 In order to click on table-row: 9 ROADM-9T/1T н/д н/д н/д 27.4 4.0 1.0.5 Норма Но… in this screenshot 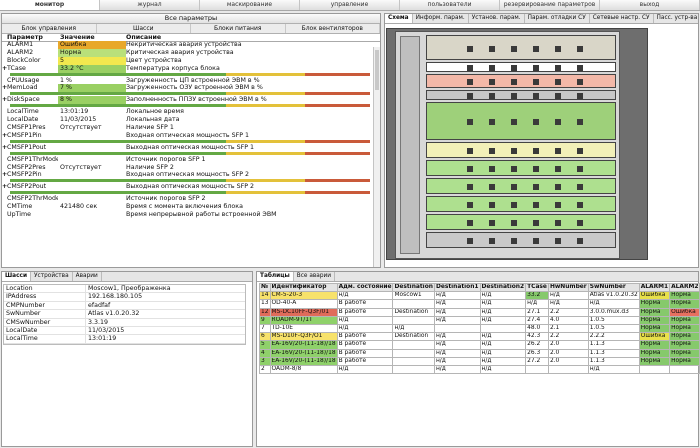, I will do `click(479, 320)`.